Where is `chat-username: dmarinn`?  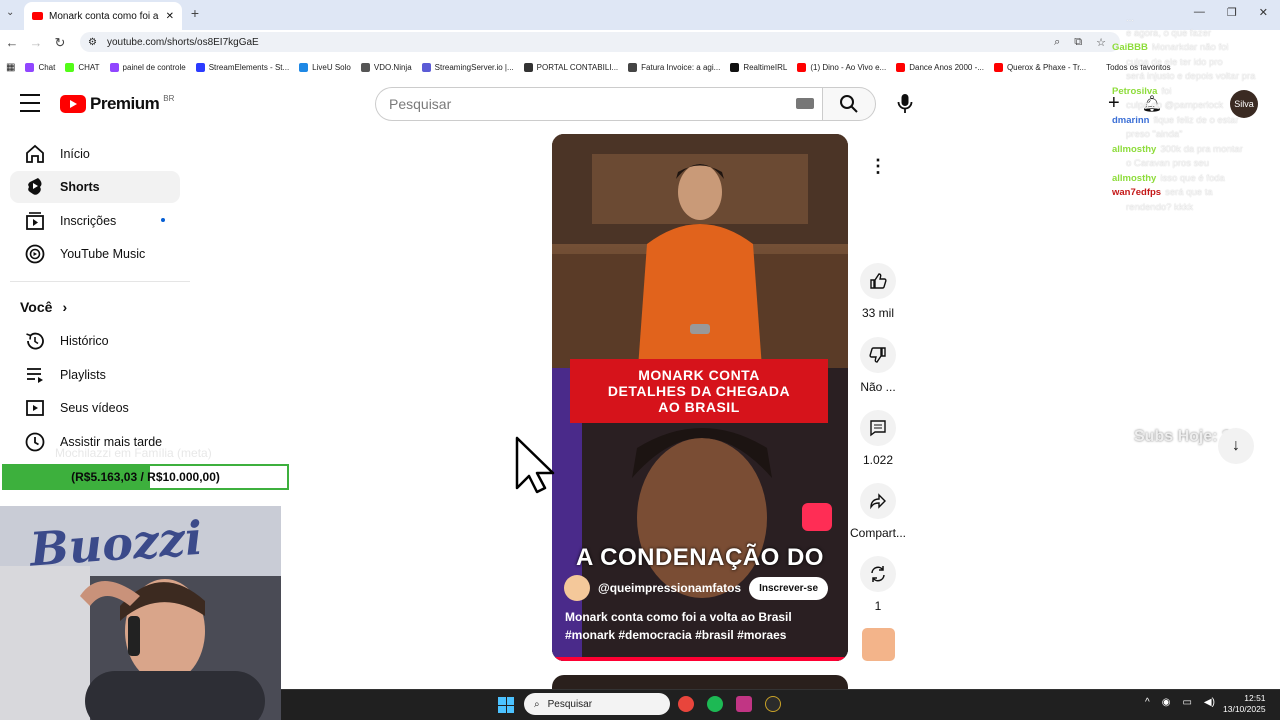
chat-username: dmarinn is located at coordinates (1131, 120).